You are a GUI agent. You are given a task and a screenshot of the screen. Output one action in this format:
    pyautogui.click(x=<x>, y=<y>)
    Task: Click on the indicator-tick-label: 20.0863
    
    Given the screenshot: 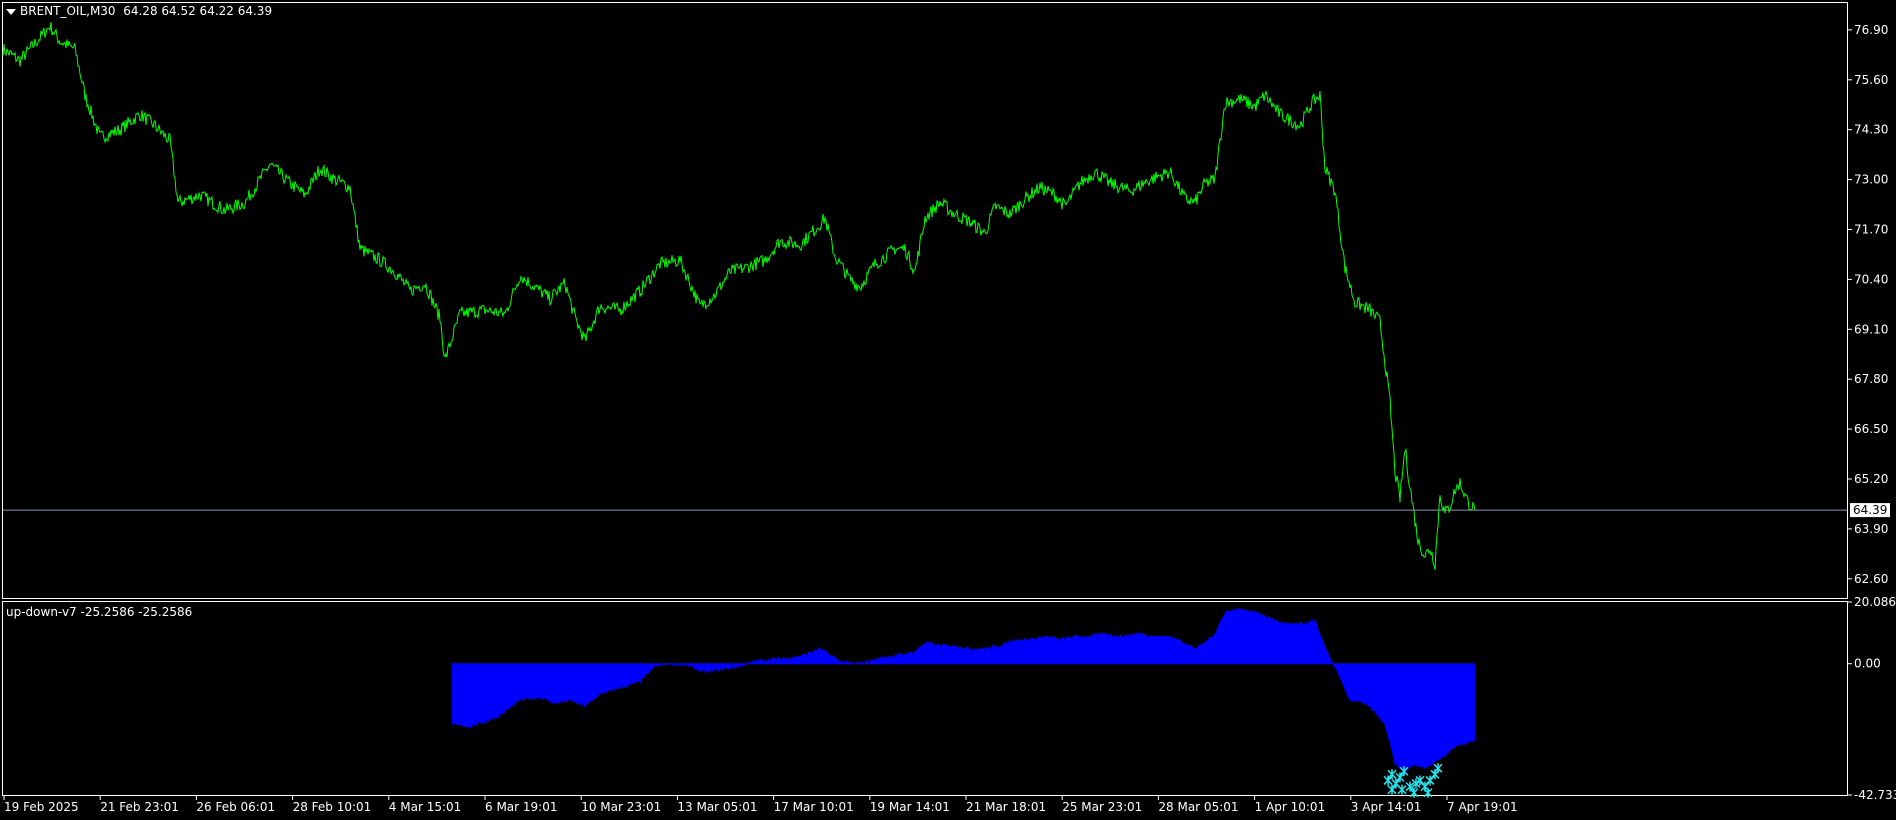 What is the action you would take?
    pyautogui.click(x=1875, y=602)
    